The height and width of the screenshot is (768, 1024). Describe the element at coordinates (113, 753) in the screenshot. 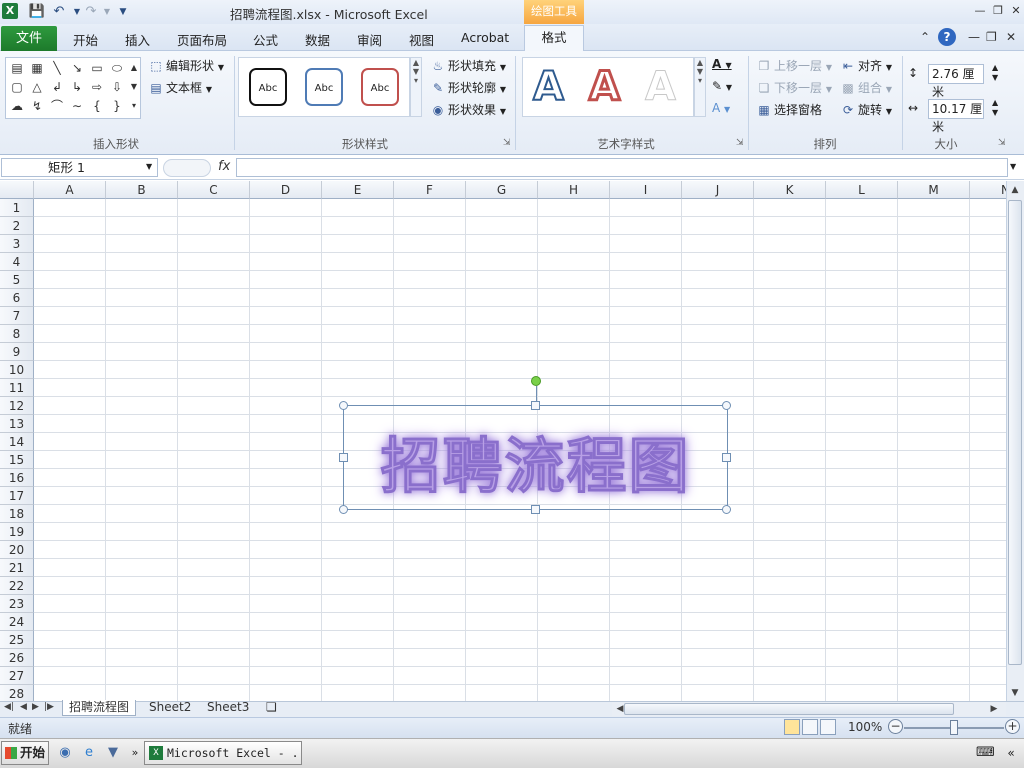

I see `quicklaunch-tool-icon: ▼` at that location.